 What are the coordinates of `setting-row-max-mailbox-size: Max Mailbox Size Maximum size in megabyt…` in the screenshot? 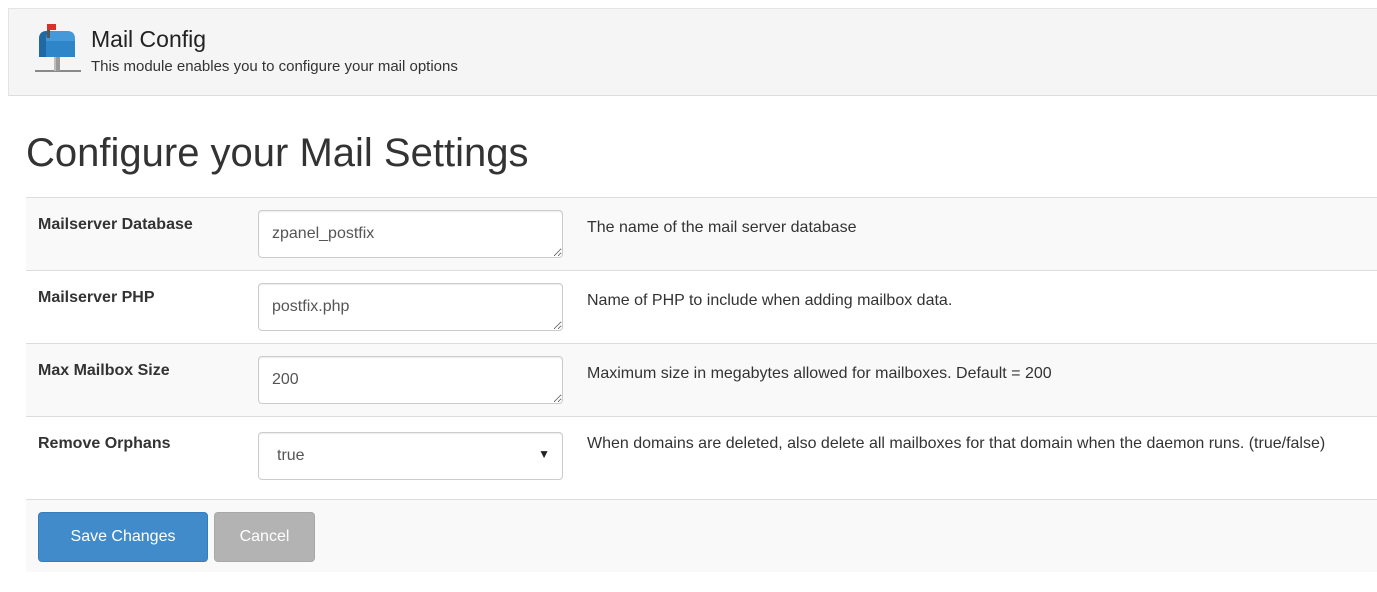 It's located at (701, 379).